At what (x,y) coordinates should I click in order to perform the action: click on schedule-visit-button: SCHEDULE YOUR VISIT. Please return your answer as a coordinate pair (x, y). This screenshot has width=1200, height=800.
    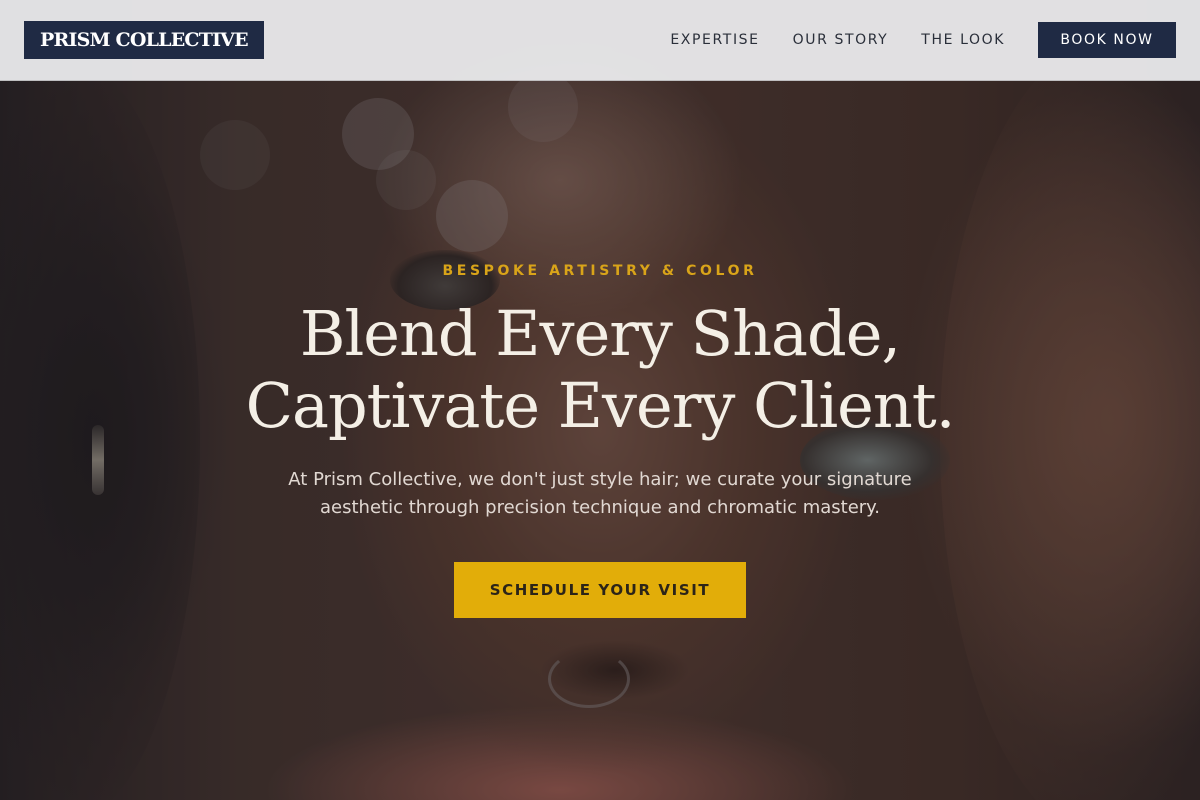
    Looking at the image, I should click on (600, 590).